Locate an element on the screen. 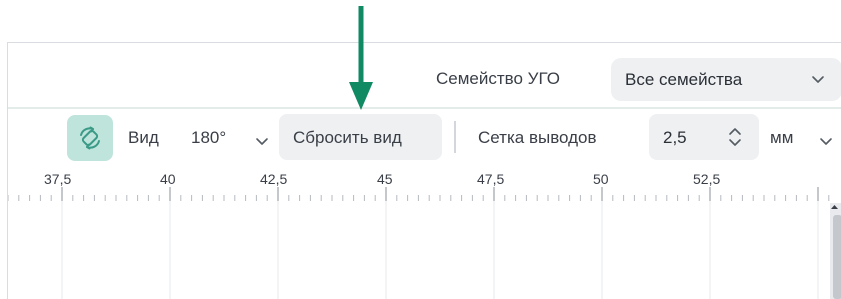 This screenshot has height=299, width=841. scroll-up-icon is located at coordinates (834, 207).